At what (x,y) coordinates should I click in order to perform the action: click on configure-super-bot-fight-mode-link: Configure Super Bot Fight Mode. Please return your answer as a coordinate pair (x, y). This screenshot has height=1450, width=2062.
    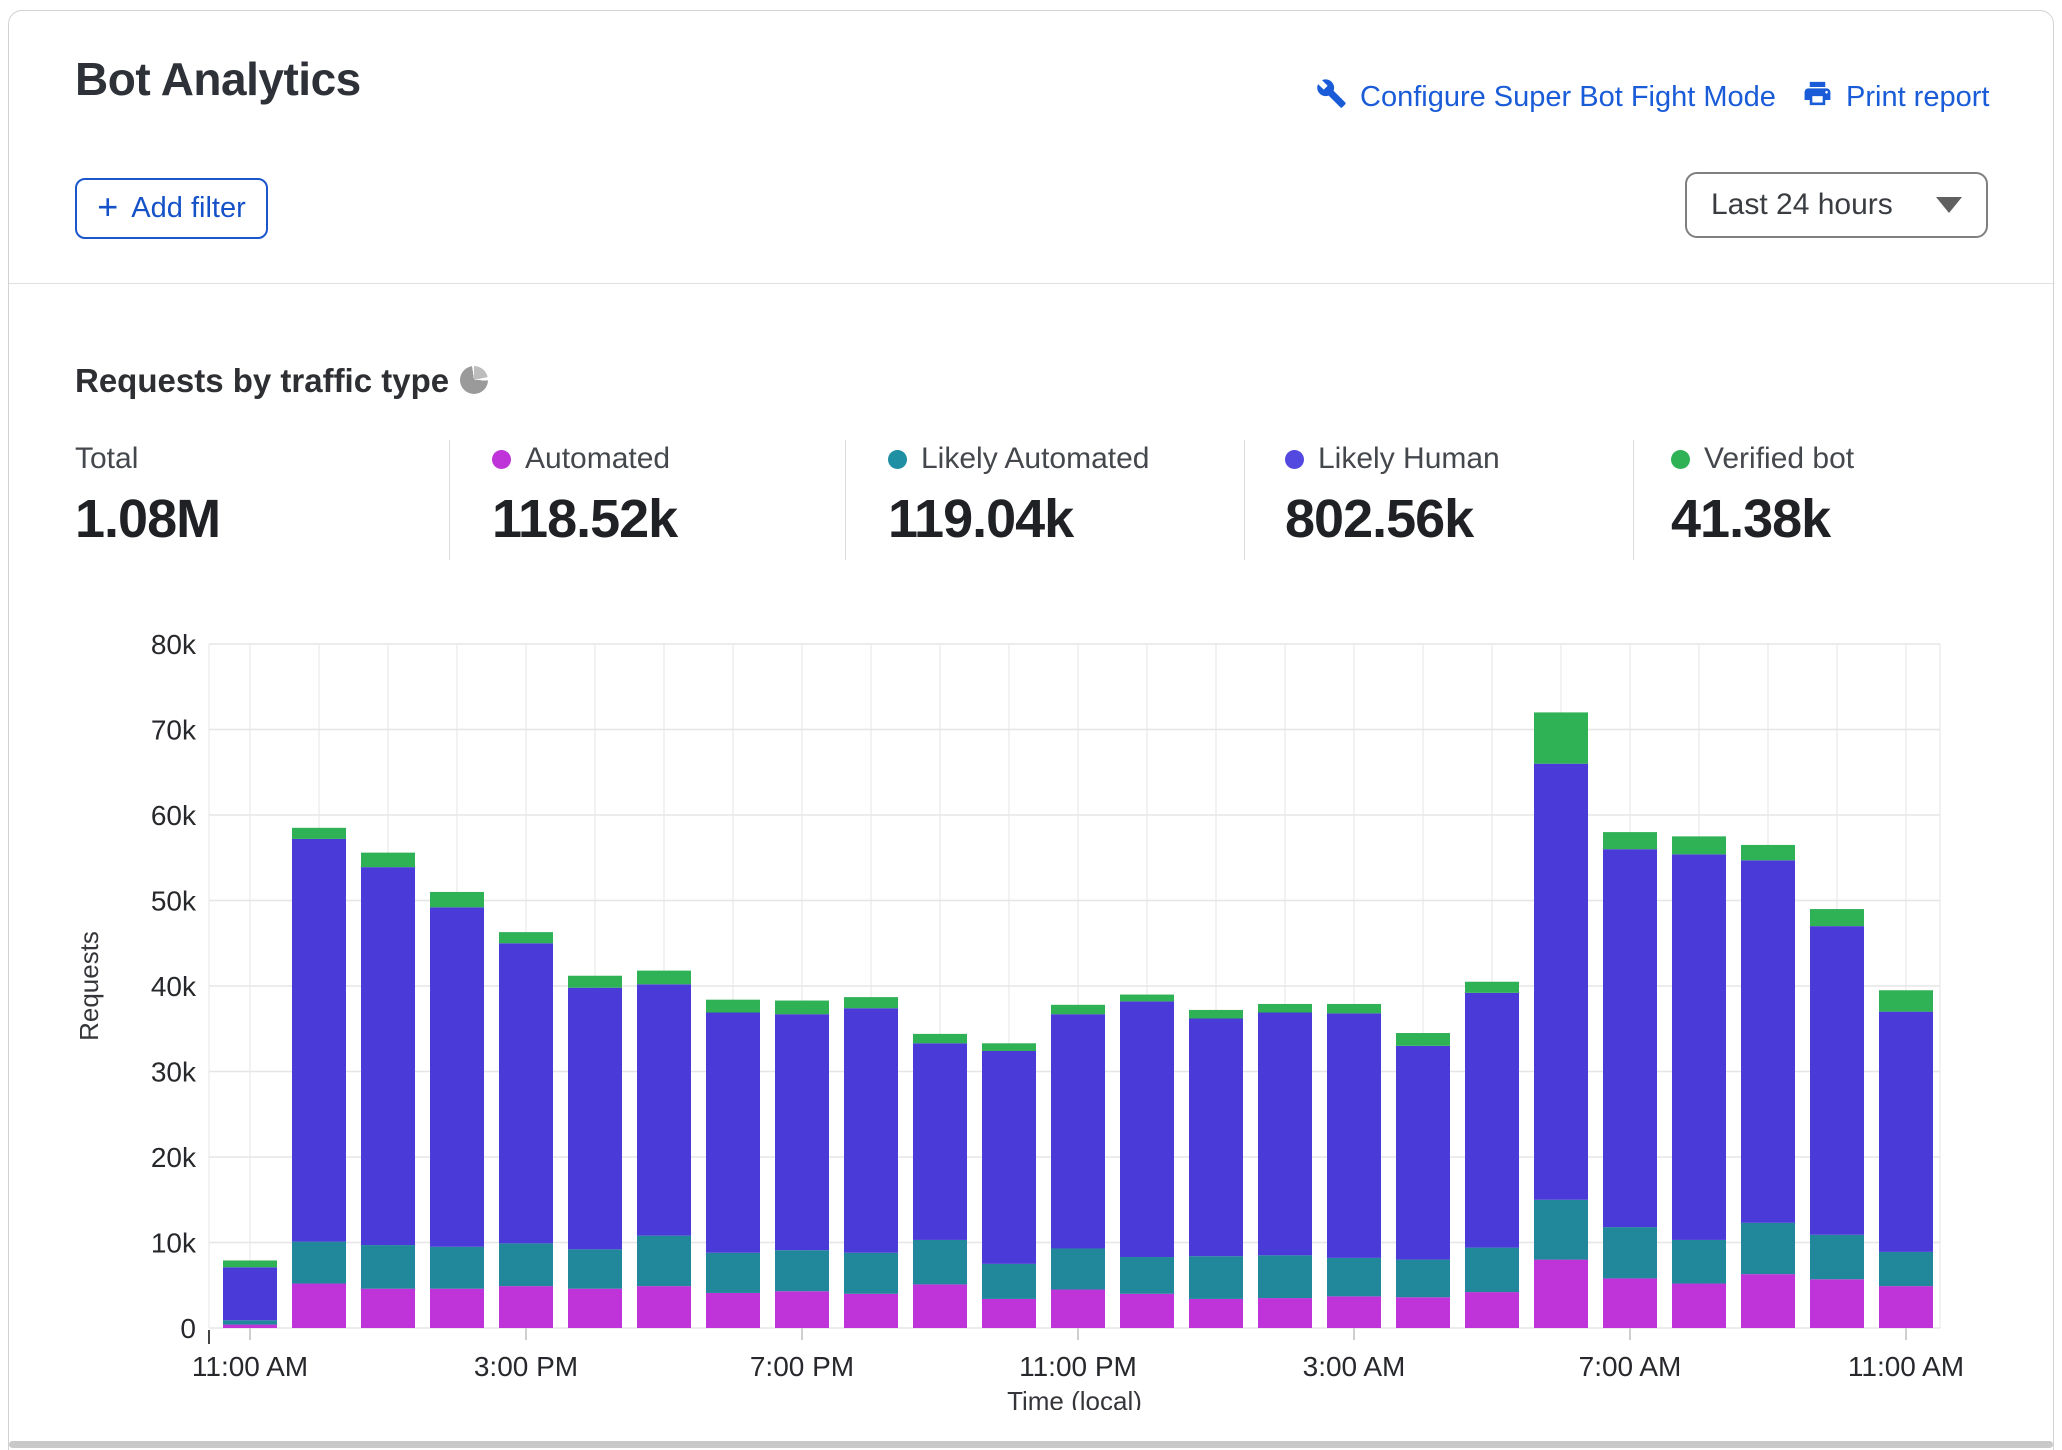
    Looking at the image, I should click on (1546, 97).